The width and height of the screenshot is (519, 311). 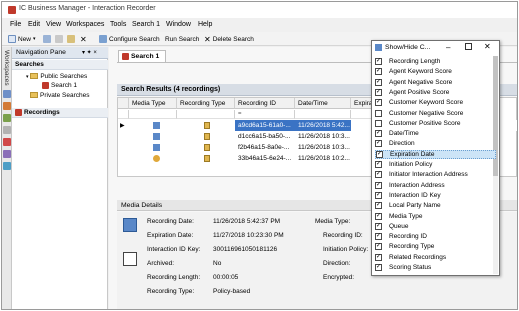 What do you see at coordinates (60, 53) in the screenshot?
I see `navigation-pane-header: Navigation Pane ▾ ✦ ×` at bounding box center [60, 53].